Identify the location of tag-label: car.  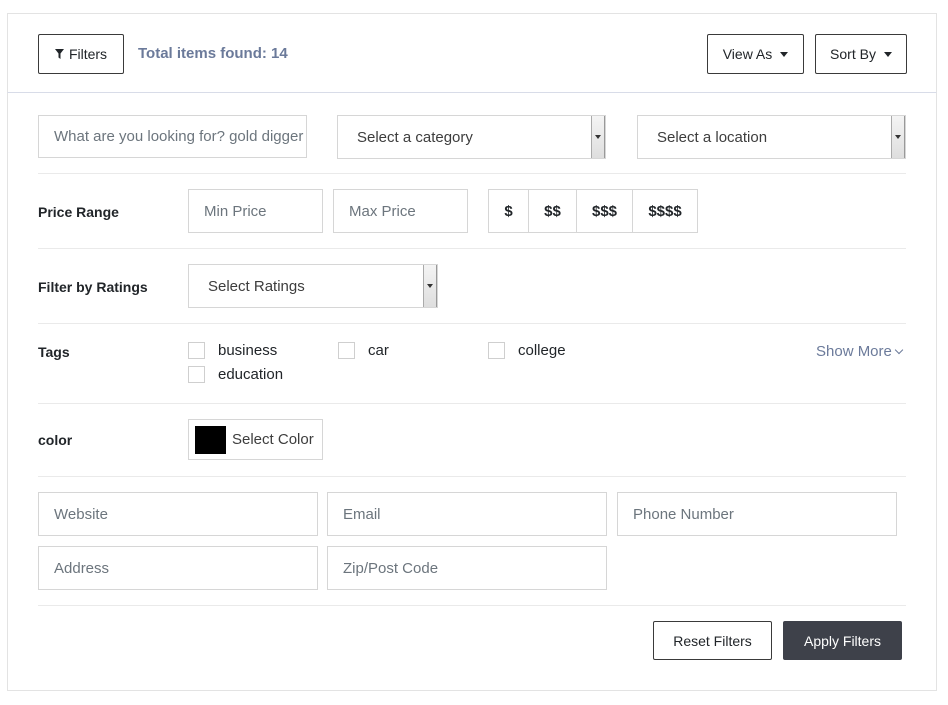
(378, 350).